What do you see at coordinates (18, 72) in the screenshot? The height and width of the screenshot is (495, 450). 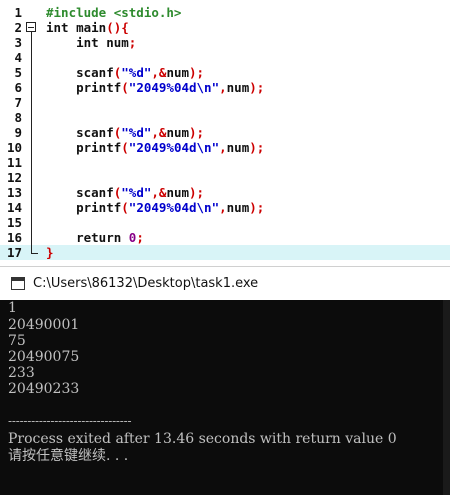 I see `line-number: 5` at bounding box center [18, 72].